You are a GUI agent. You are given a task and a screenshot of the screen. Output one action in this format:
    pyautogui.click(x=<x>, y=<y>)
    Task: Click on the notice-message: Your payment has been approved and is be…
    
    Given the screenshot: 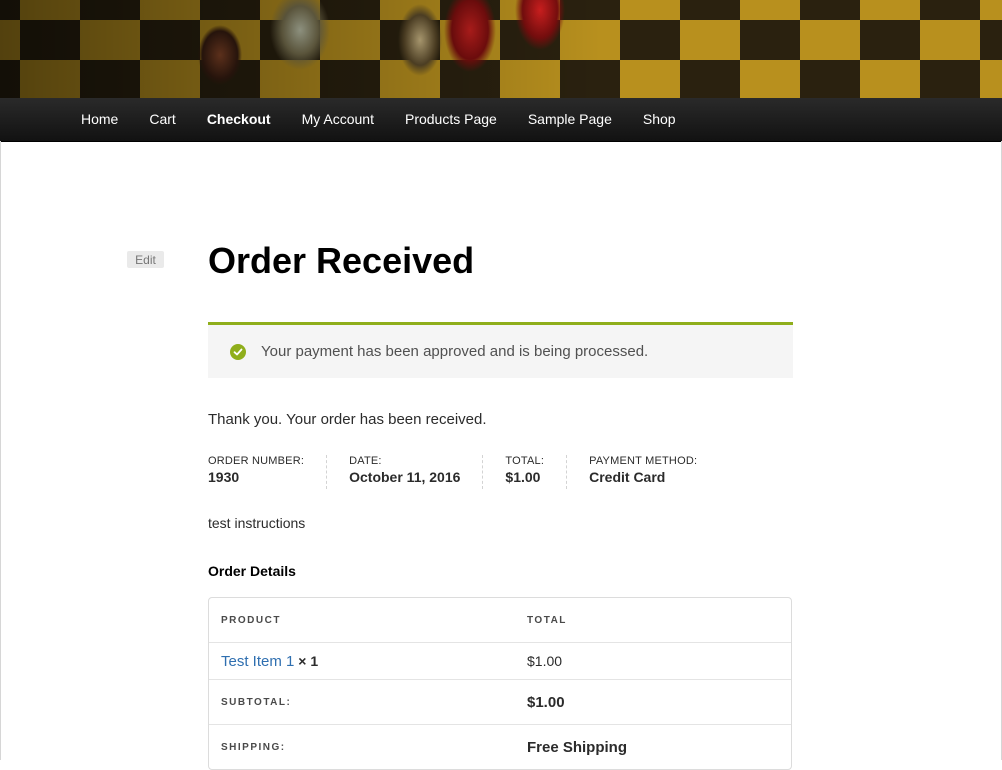 What is the action you would take?
    pyautogui.click(x=455, y=351)
    